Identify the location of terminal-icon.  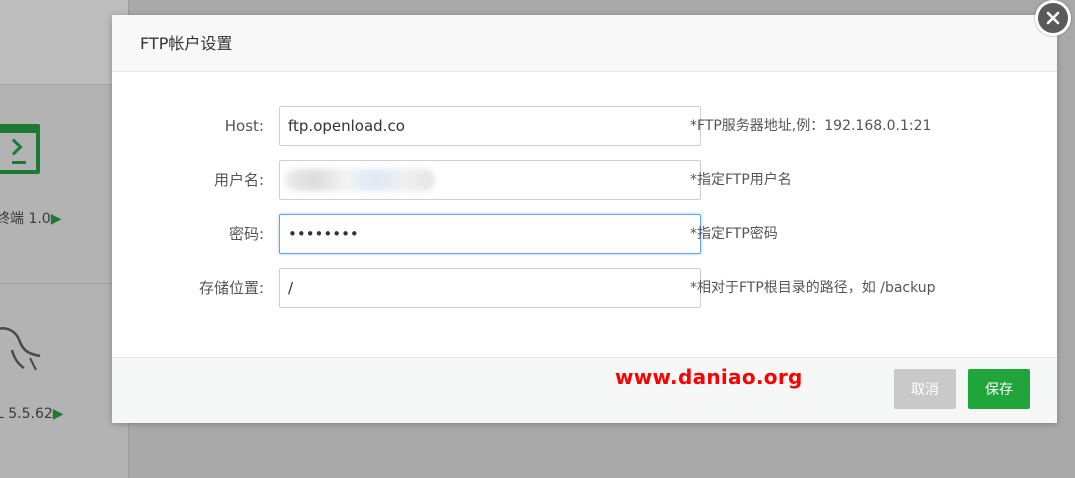
(20, 149).